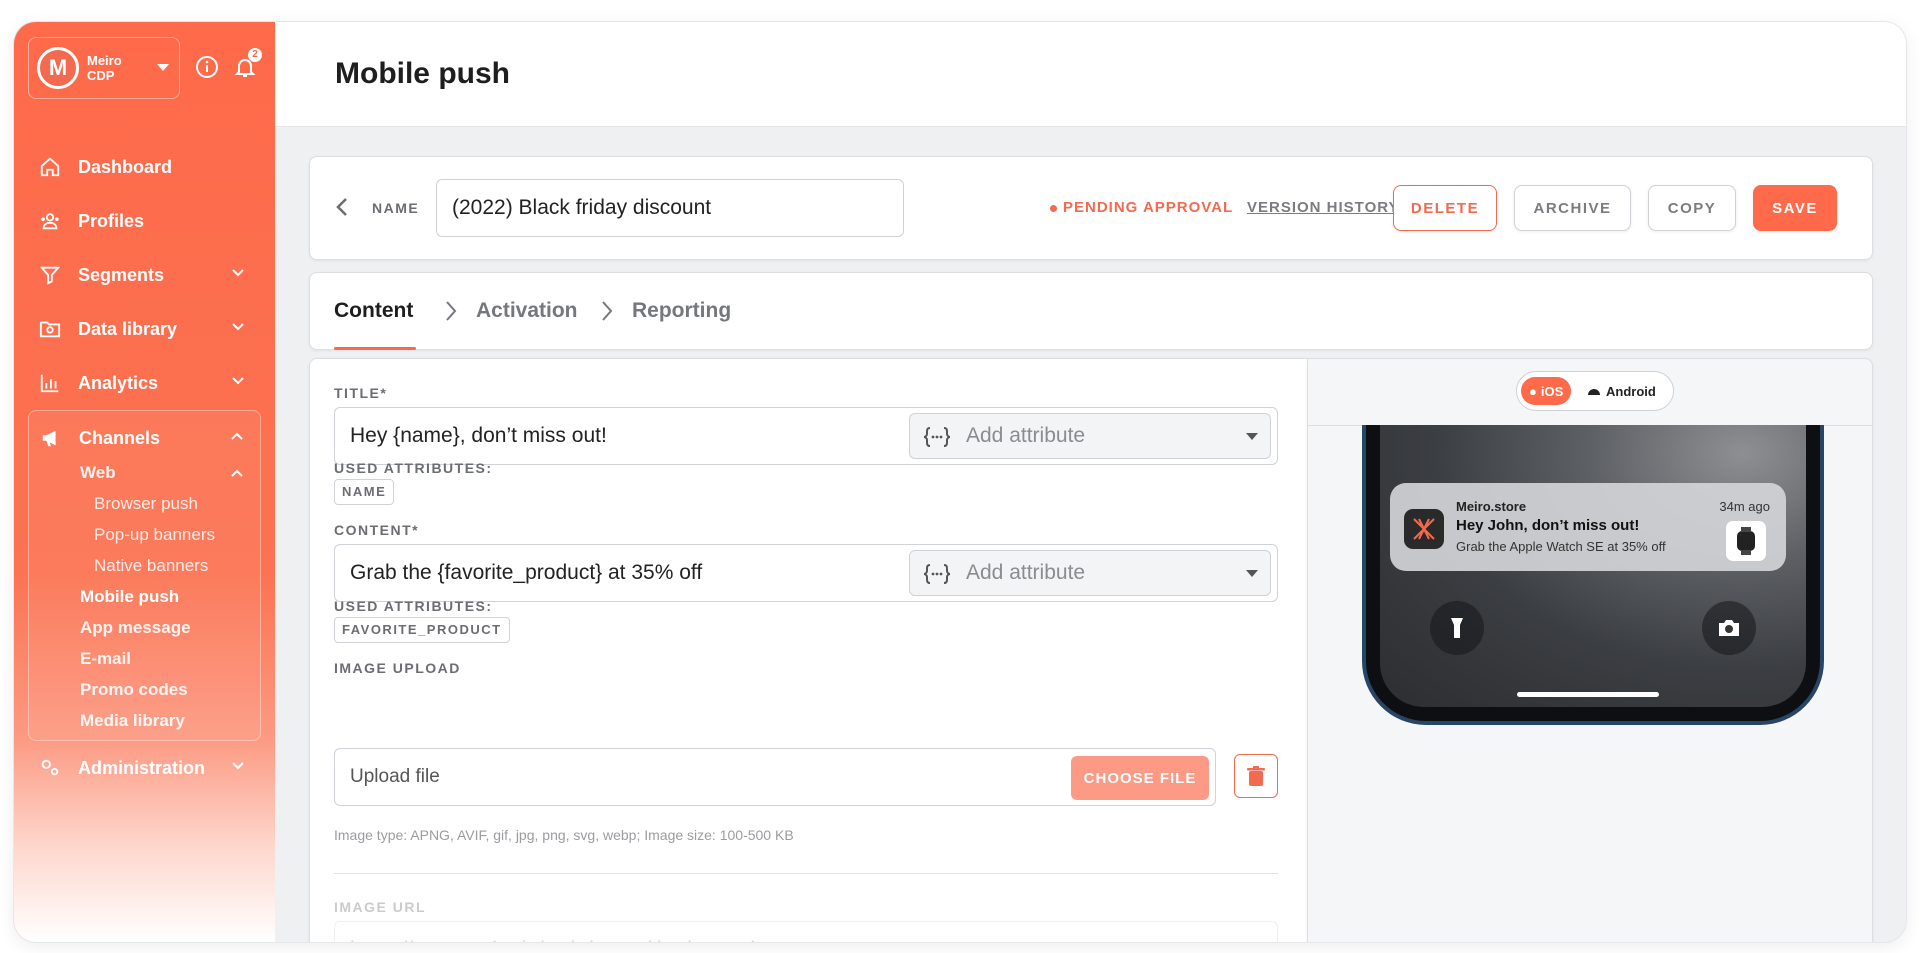  What do you see at coordinates (247, 64) in the screenshot?
I see `notifications-bell-icon: 2` at bounding box center [247, 64].